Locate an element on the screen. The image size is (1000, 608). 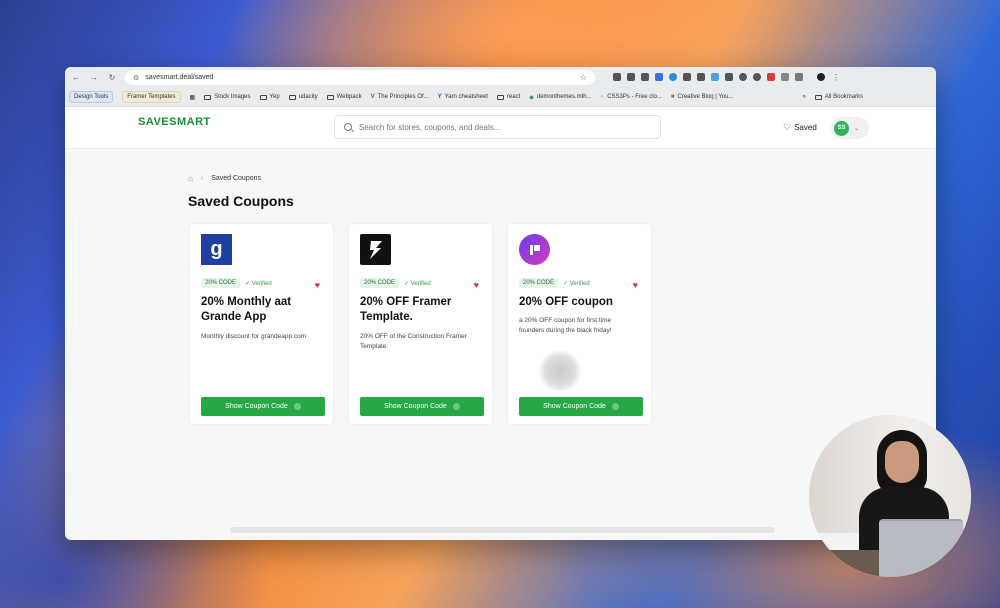
user-menu: SS ⌄ is located at coordinates (850, 128).